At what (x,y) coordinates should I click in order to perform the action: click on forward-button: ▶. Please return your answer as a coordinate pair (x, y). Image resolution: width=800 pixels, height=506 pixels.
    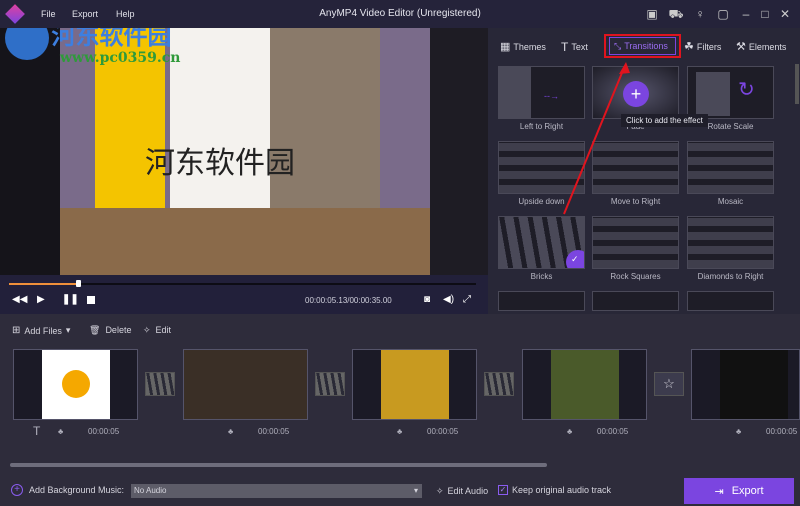
    Looking at the image, I should click on (41, 299).